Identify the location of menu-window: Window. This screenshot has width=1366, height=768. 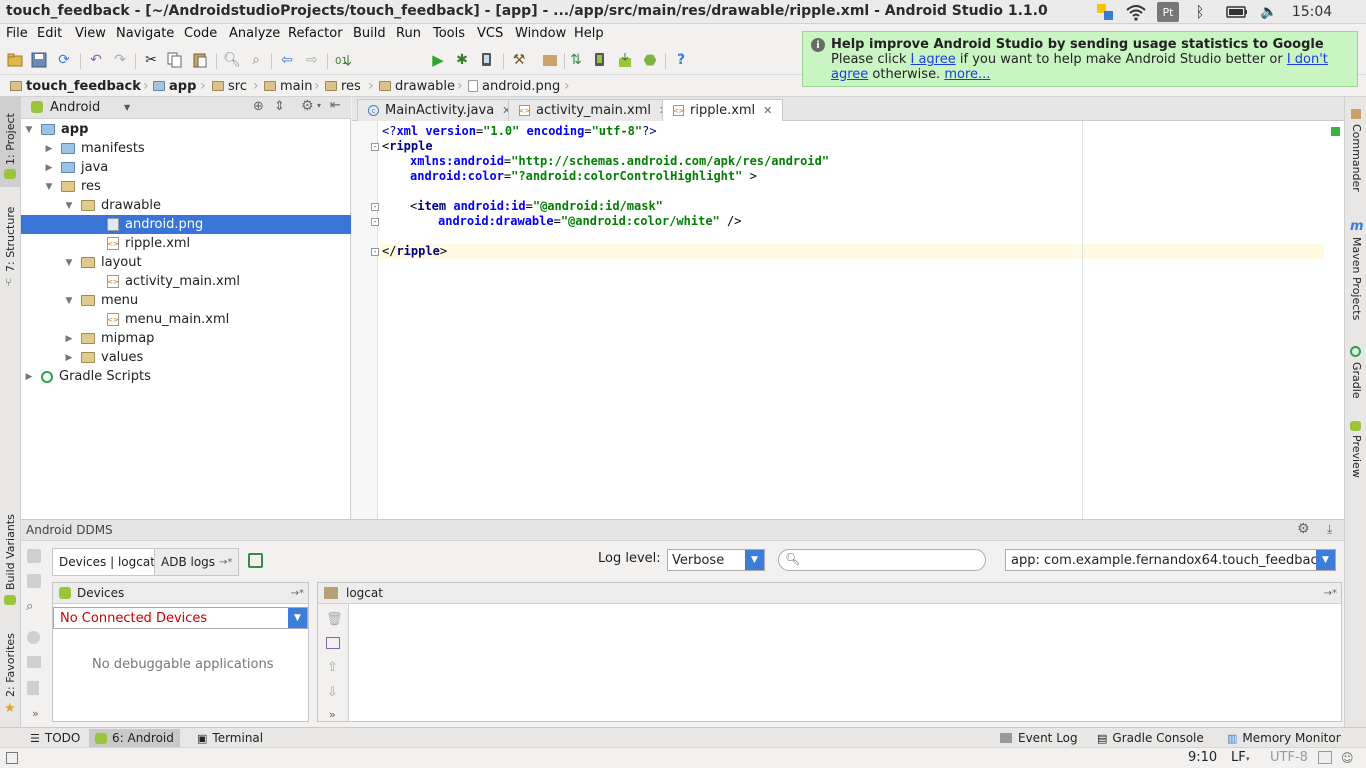
(540, 33).